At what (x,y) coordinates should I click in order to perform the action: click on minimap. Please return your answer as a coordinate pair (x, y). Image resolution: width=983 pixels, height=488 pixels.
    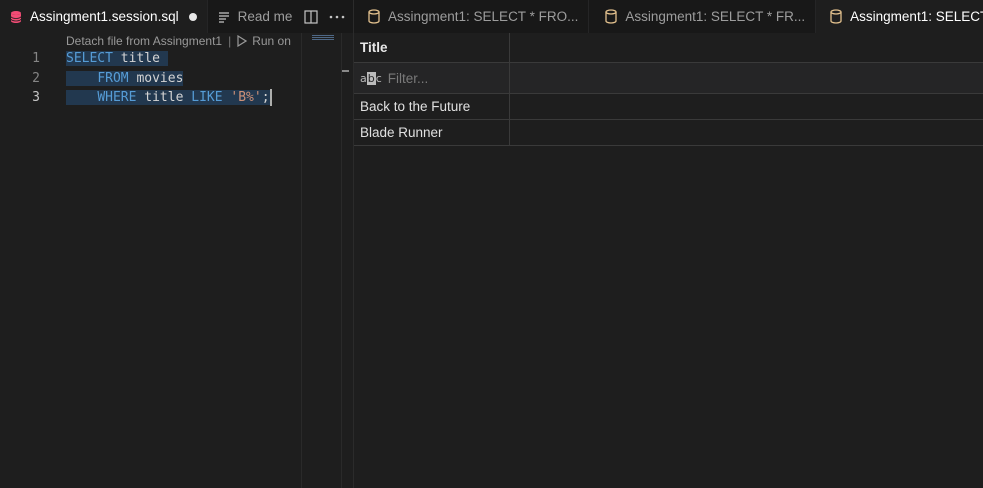
    Looking at the image, I should click on (321, 260).